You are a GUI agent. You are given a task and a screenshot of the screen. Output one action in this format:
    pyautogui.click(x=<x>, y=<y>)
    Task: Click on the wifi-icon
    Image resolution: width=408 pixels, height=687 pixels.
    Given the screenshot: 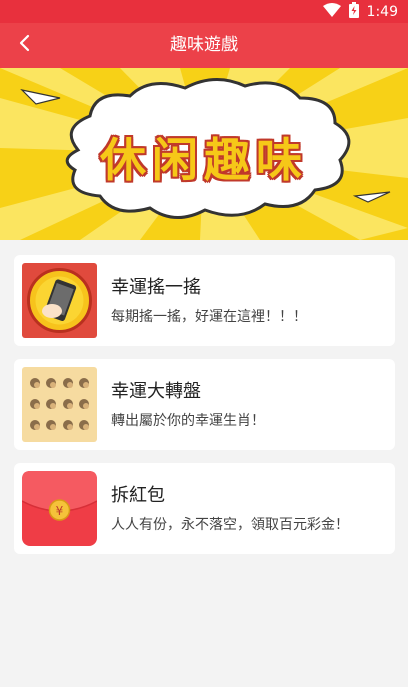 What is the action you would take?
    pyautogui.click(x=331, y=11)
    